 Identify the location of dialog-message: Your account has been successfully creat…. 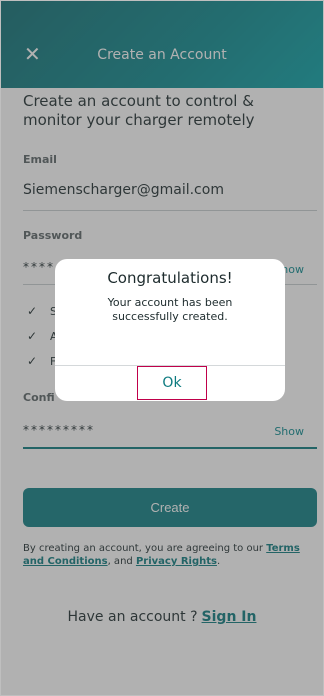
(170, 309).